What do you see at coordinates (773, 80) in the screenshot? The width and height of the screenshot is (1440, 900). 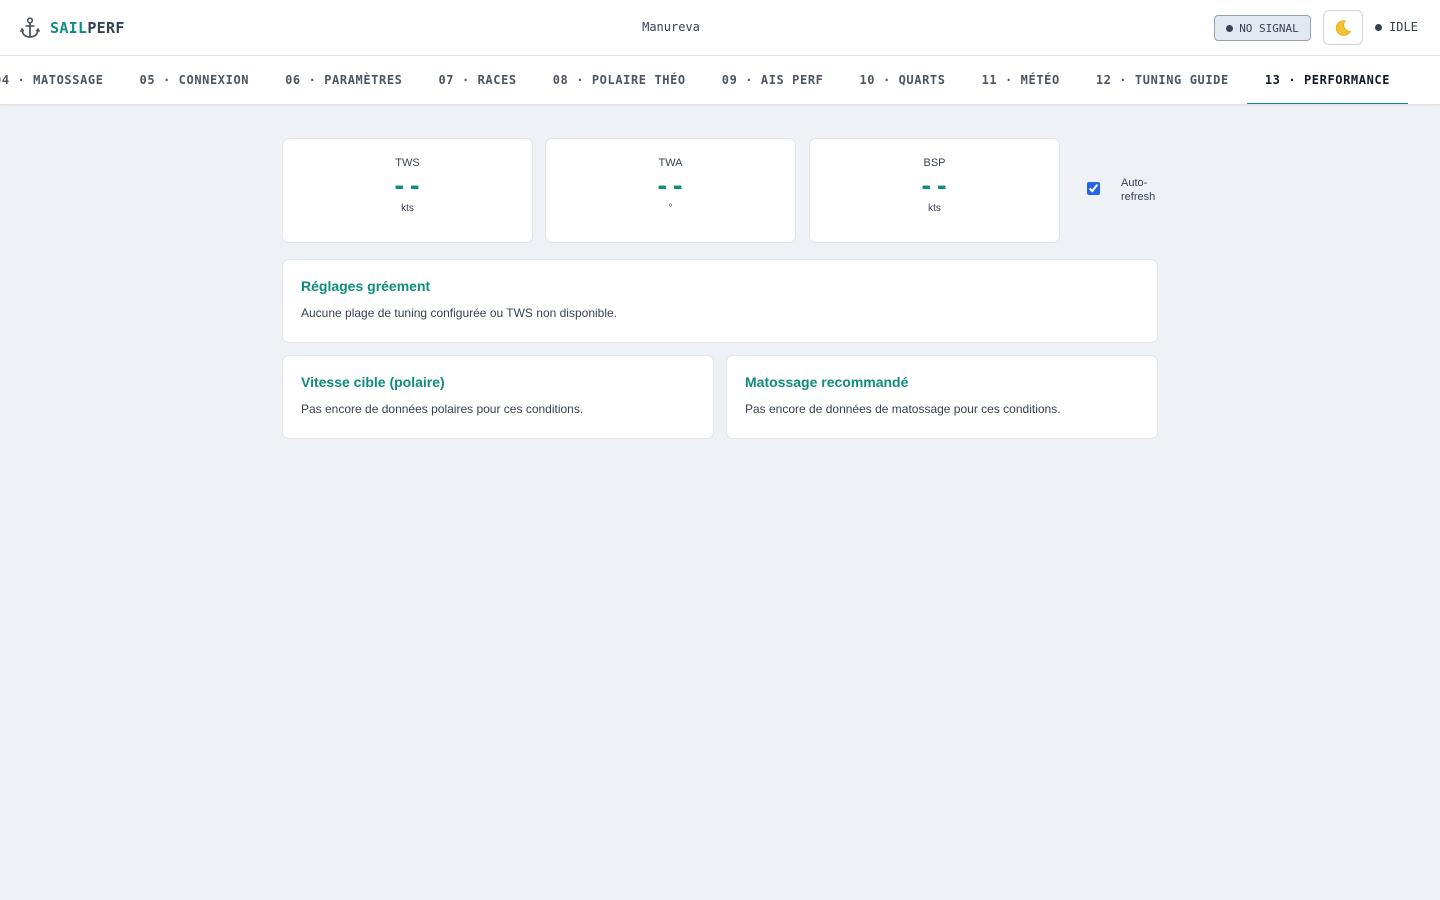 I see `tab-ais-perf: 09 · AIS PERF` at bounding box center [773, 80].